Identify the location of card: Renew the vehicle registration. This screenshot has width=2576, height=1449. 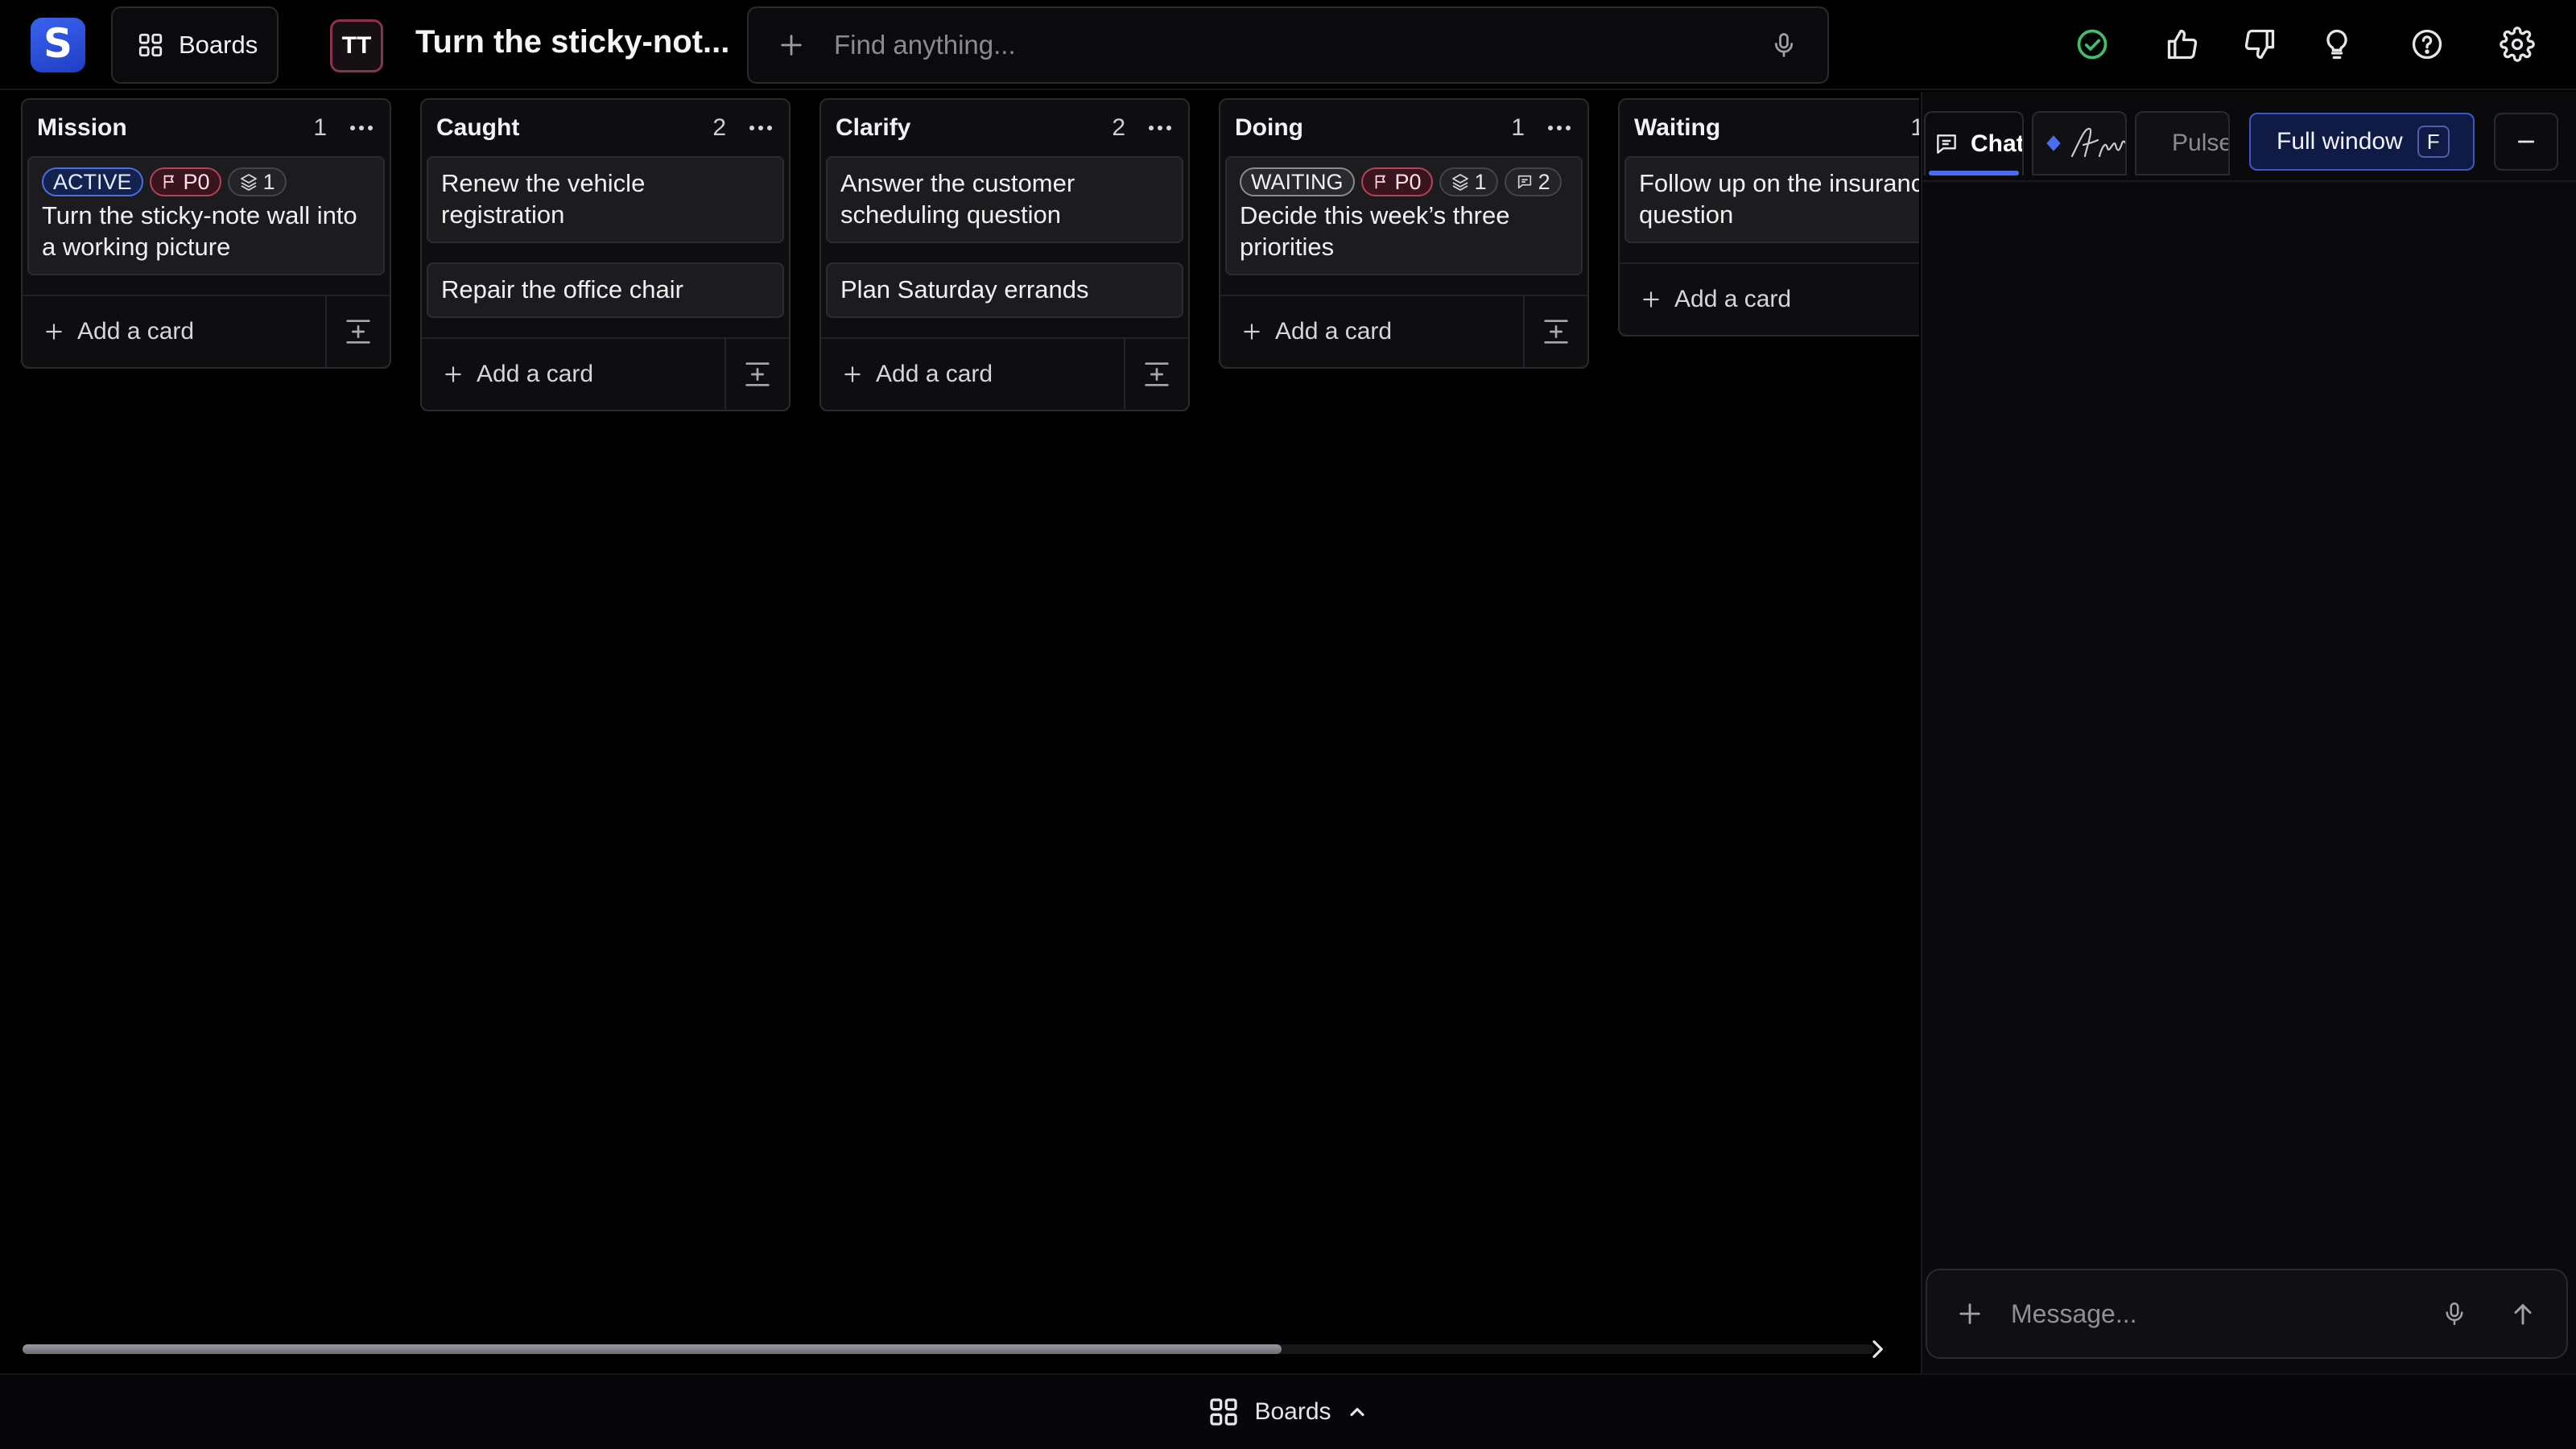
(605, 199).